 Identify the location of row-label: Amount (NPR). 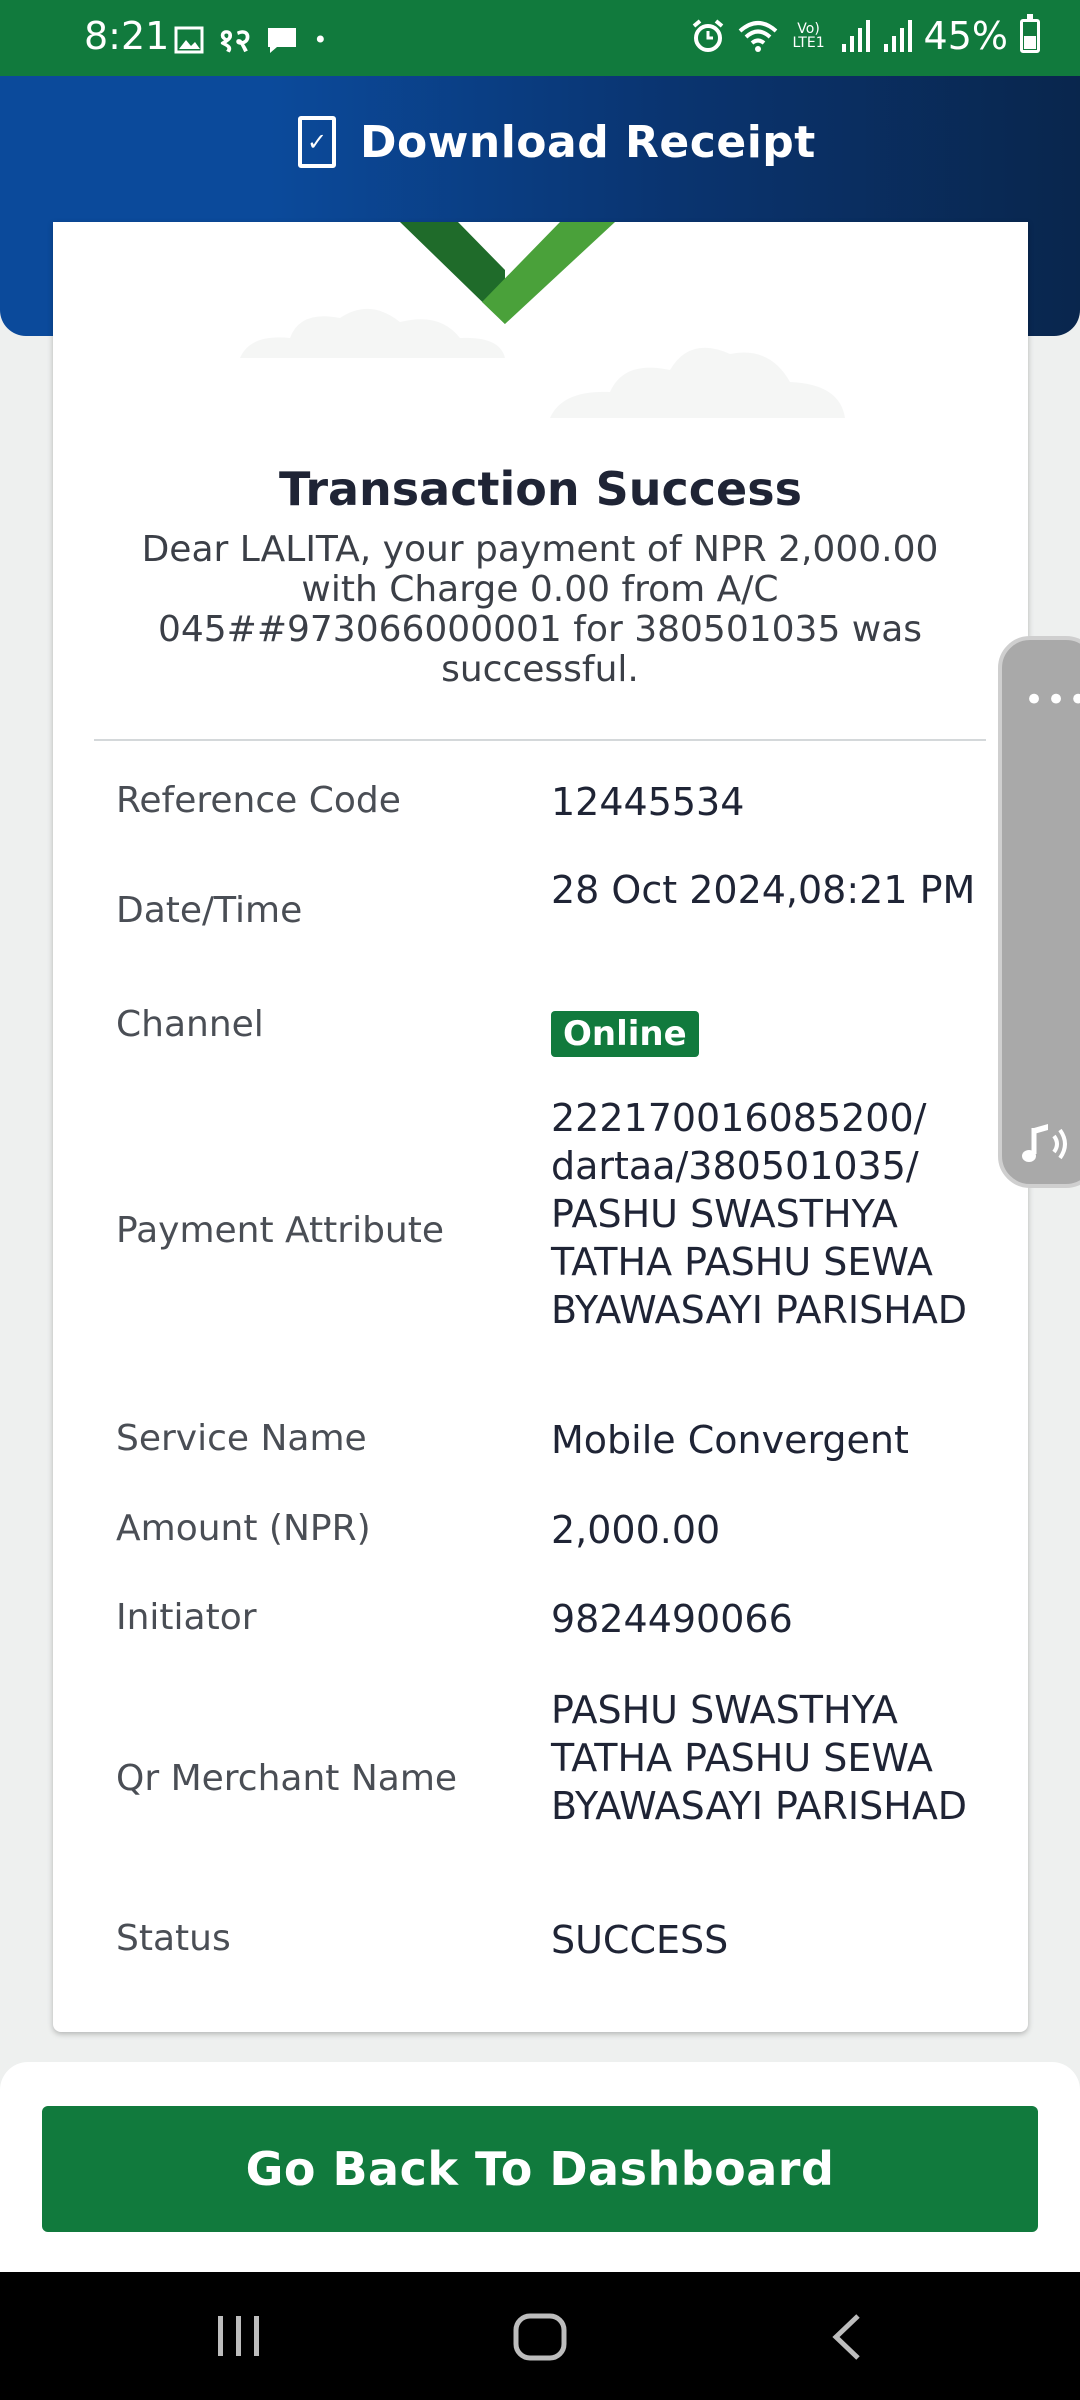
(243, 1528).